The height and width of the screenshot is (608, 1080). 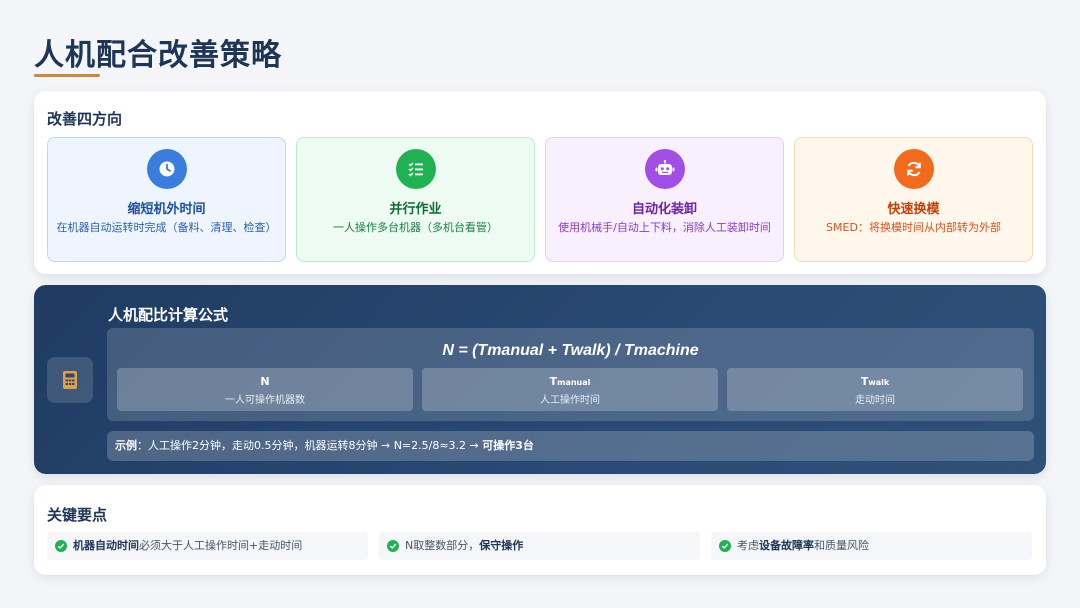 I want to click on variable-t-walk: Twalk 走动时间, so click(x=875, y=389).